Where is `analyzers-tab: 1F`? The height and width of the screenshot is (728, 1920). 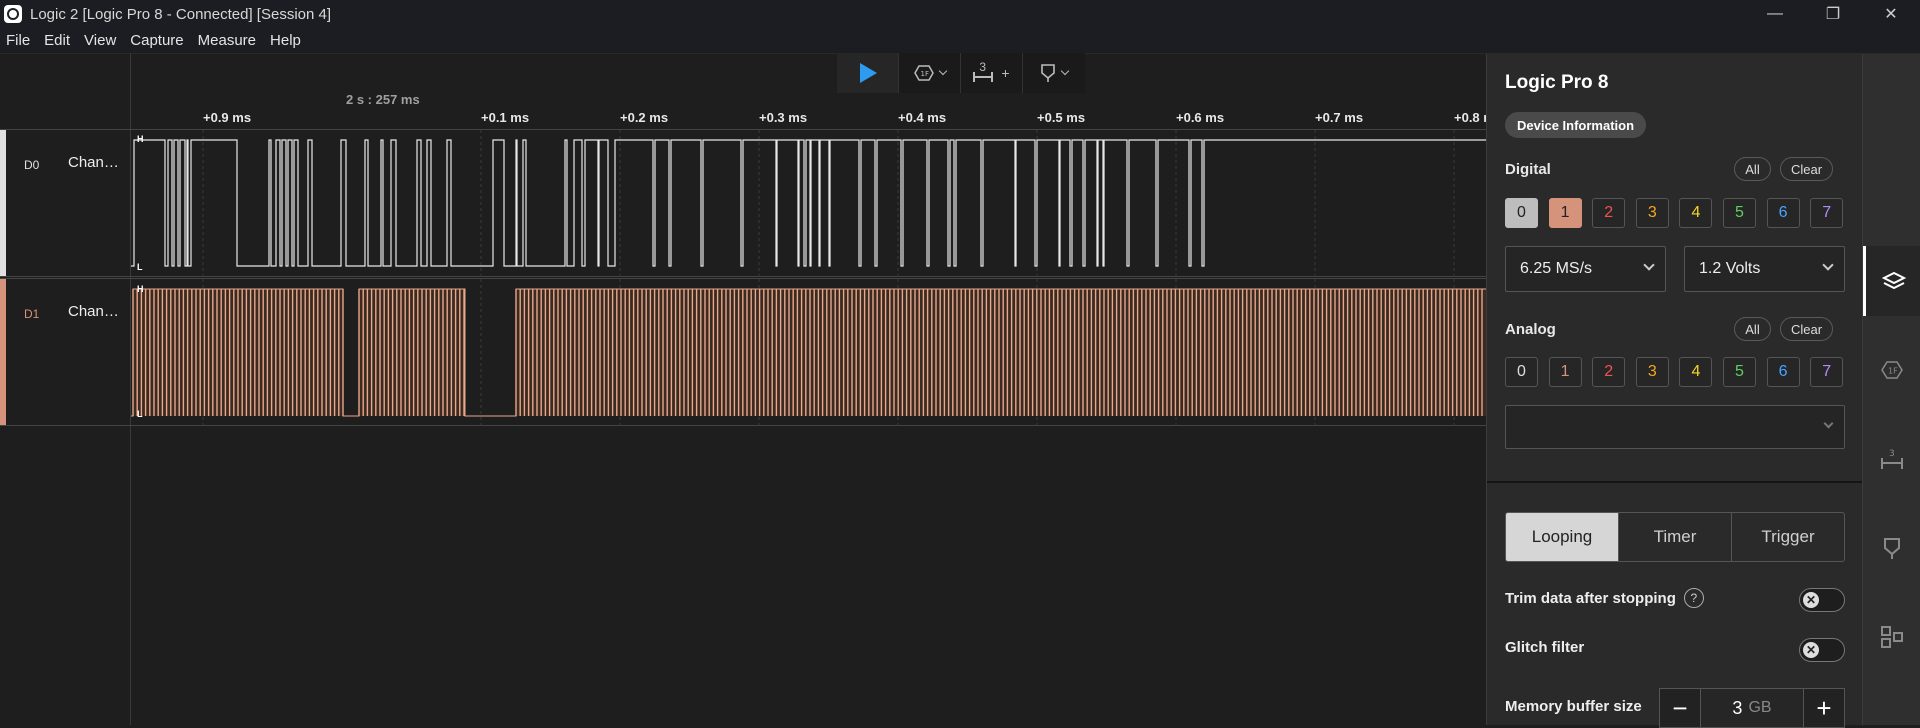
analyzers-tab: 1F is located at coordinates (1891, 370).